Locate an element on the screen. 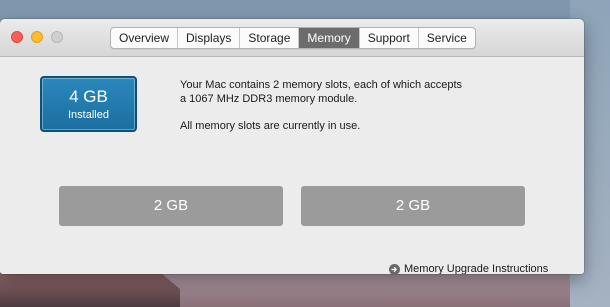 This screenshot has width=610, height=307. memory-upgrade-instructions-link: Memory Upgrade Instructions is located at coordinates (468, 268).